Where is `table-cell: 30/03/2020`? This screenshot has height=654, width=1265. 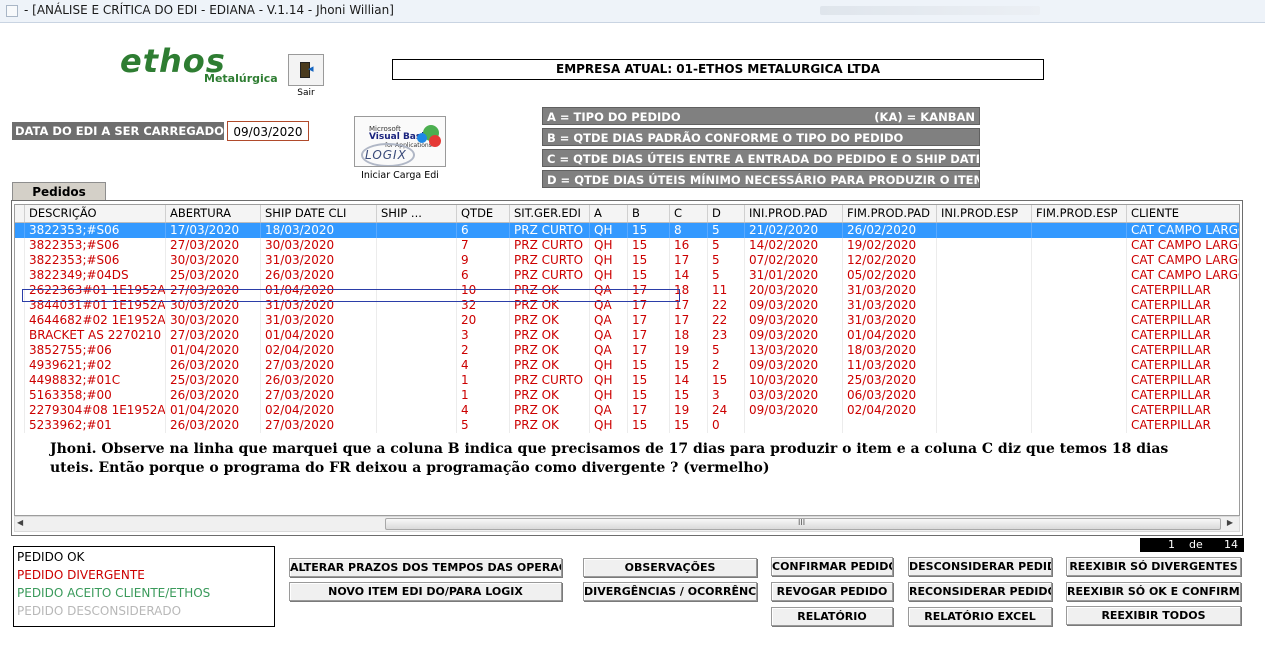
table-cell: 30/03/2020 is located at coordinates (213, 320).